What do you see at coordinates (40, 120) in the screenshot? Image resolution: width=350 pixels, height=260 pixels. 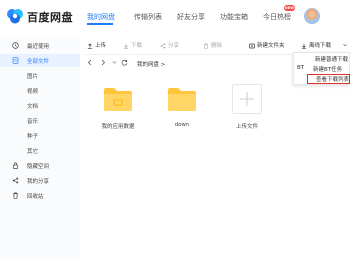 I see `sidebar-item-music: 音乐` at bounding box center [40, 120].